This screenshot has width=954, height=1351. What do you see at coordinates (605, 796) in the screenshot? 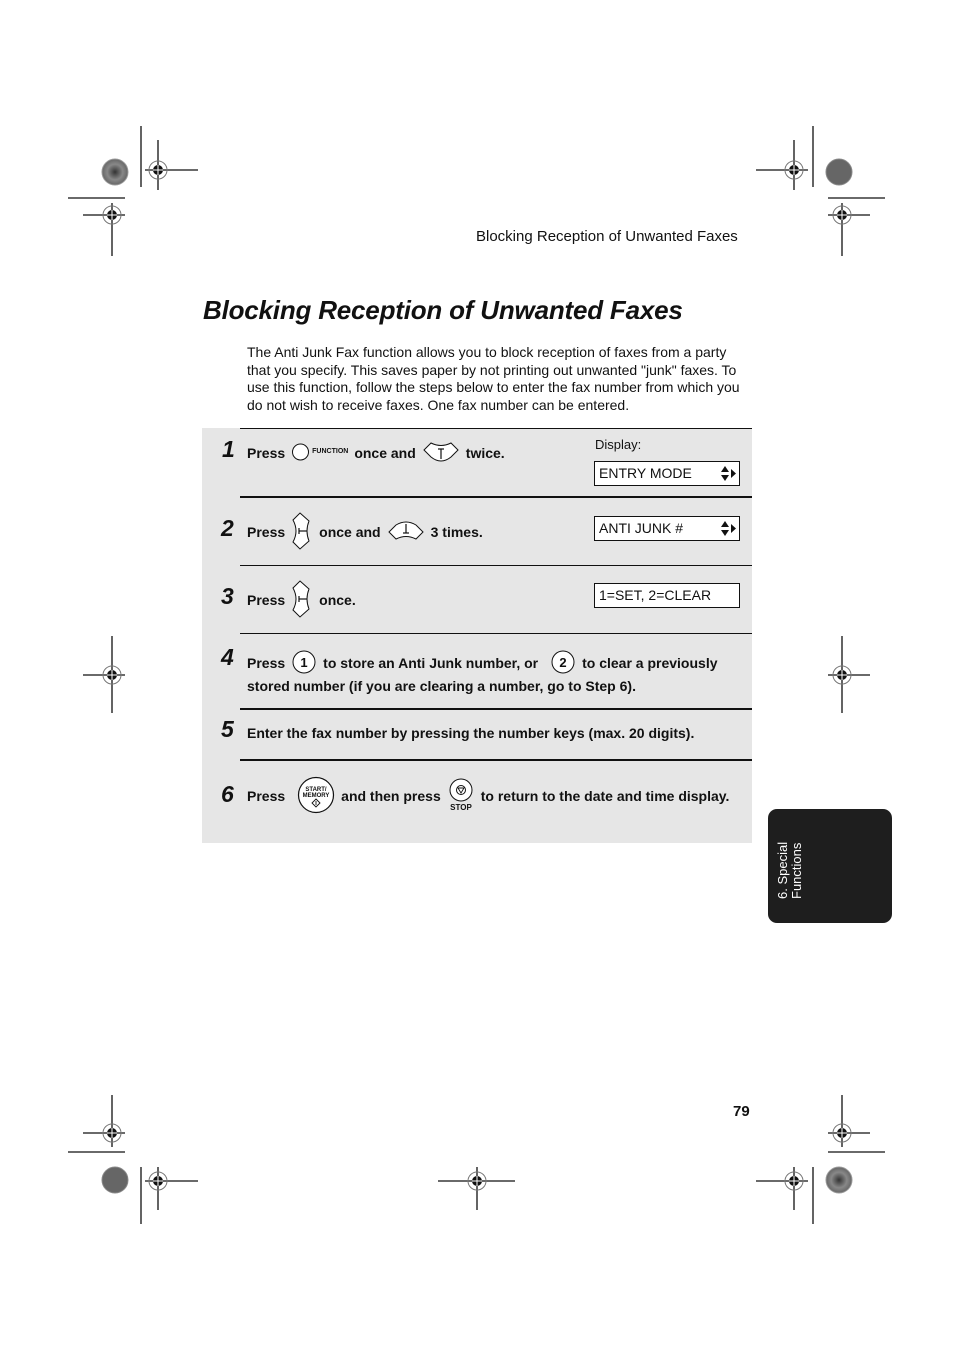
I see `step-text: to return to the date and time display.` at bounding box center [605, 796].